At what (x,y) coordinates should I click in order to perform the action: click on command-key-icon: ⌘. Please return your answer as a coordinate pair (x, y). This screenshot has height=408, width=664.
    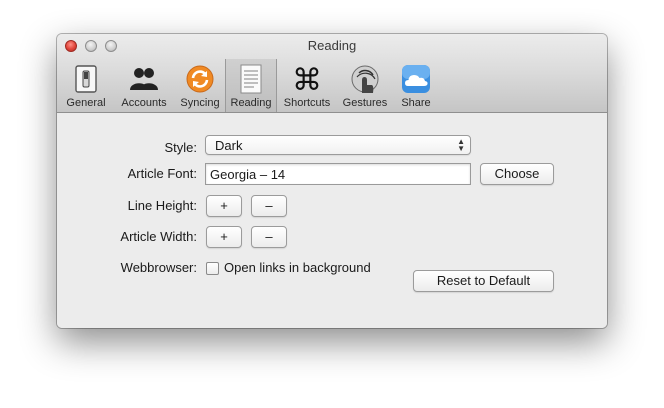
    Looking at the image, I should click on (307, 79).